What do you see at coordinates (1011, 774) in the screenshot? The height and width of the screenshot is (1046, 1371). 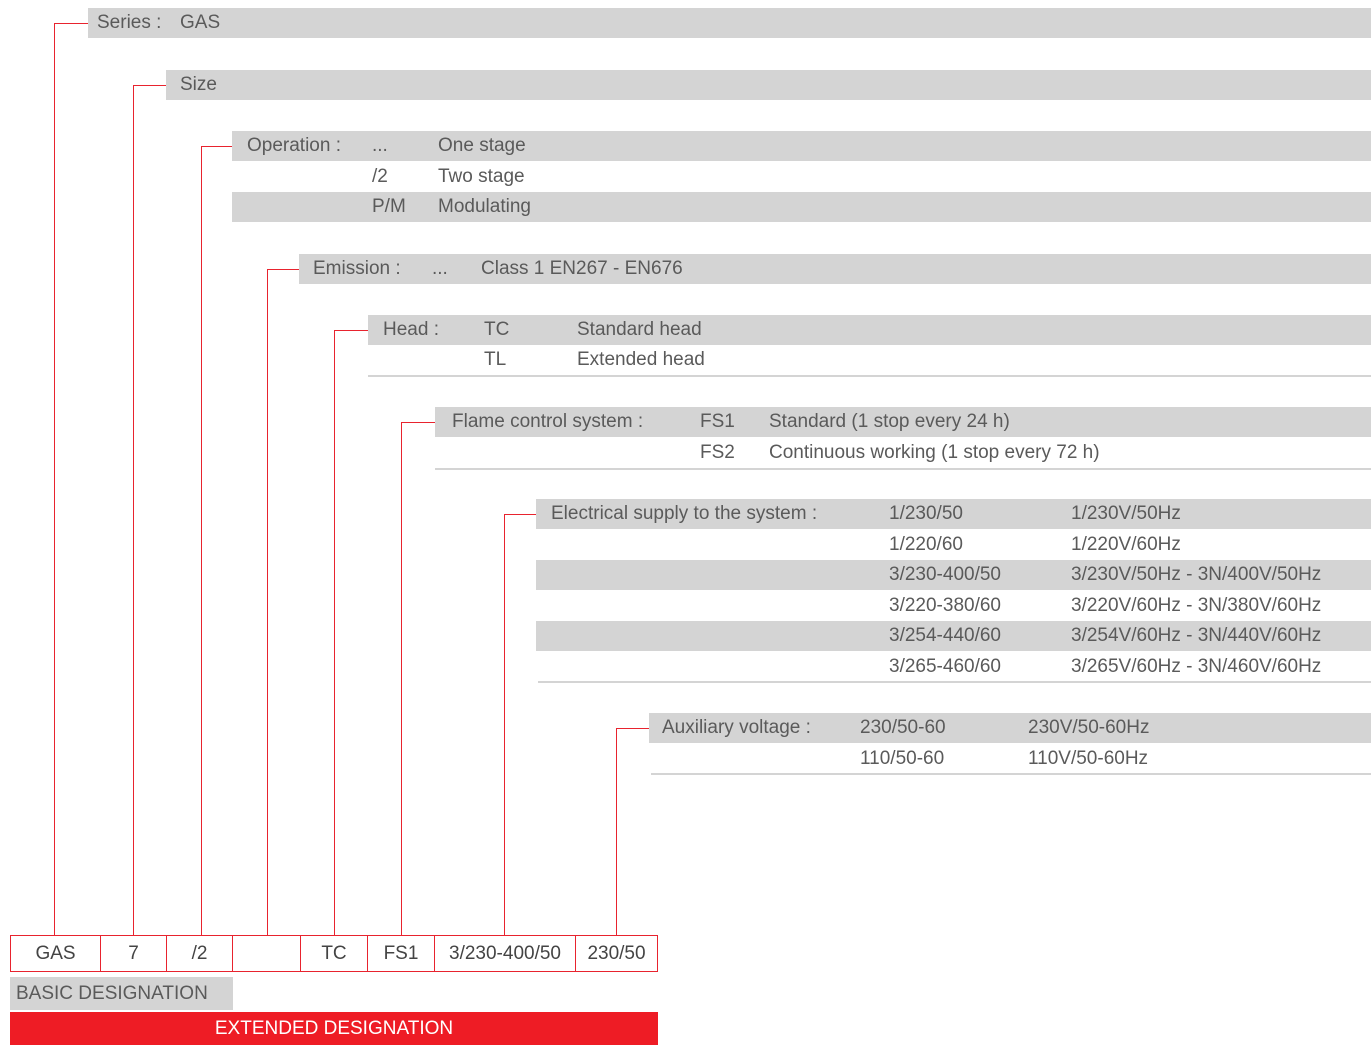 I see `auxiliary-divider` at bounding box center [1011, 774].